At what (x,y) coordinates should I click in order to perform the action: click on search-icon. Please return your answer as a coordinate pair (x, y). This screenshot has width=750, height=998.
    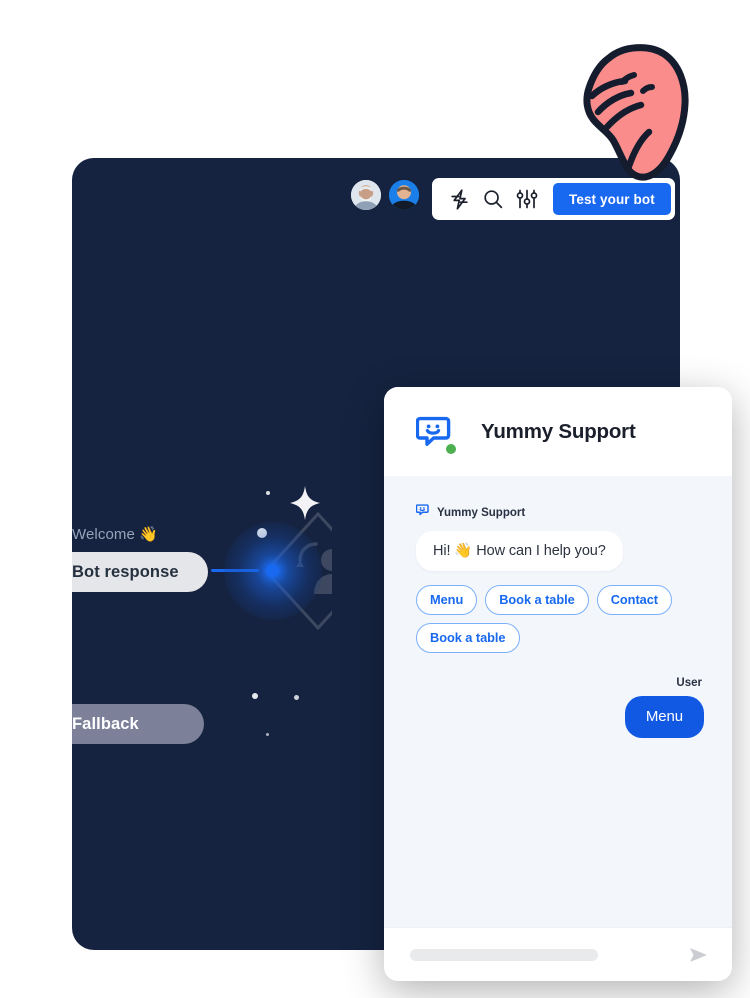
    Looking at the image, I should click on (493, 199).